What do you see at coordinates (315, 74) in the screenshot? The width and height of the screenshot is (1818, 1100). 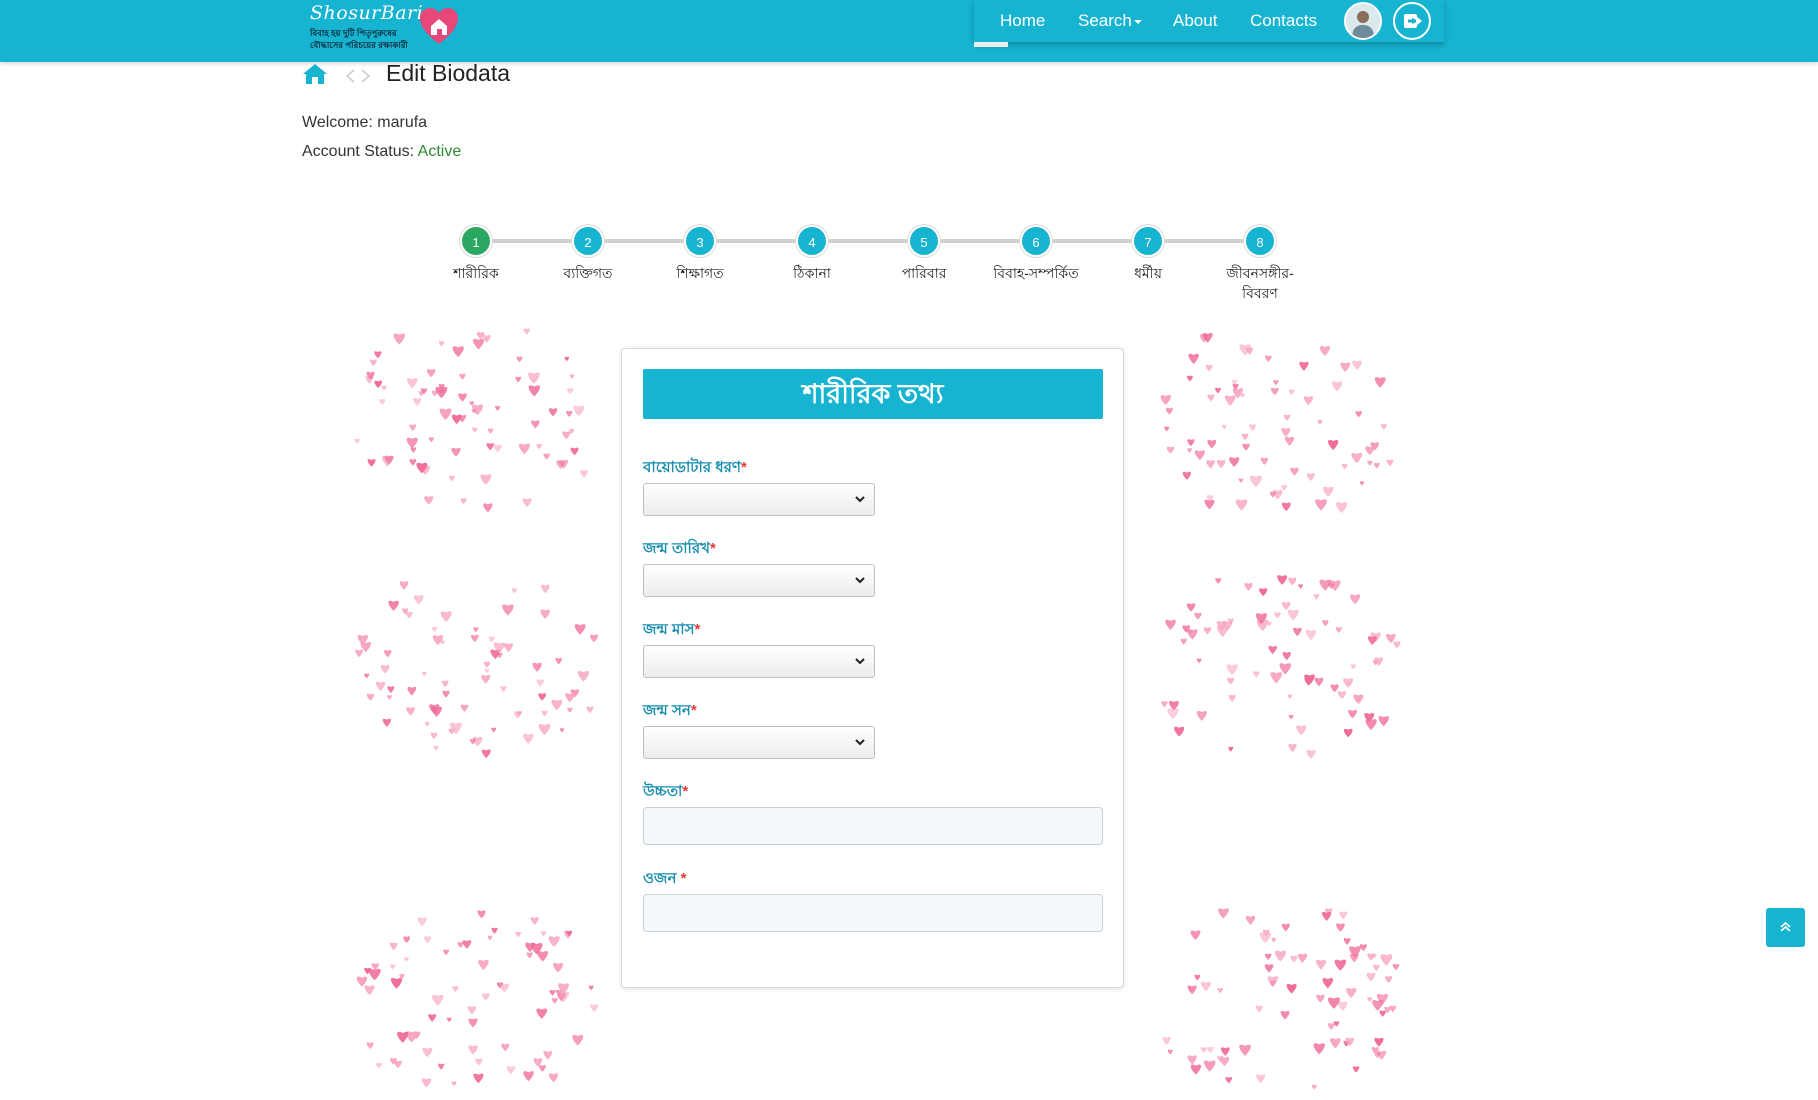 I see `home-icon` at bounding box center [315, 74].